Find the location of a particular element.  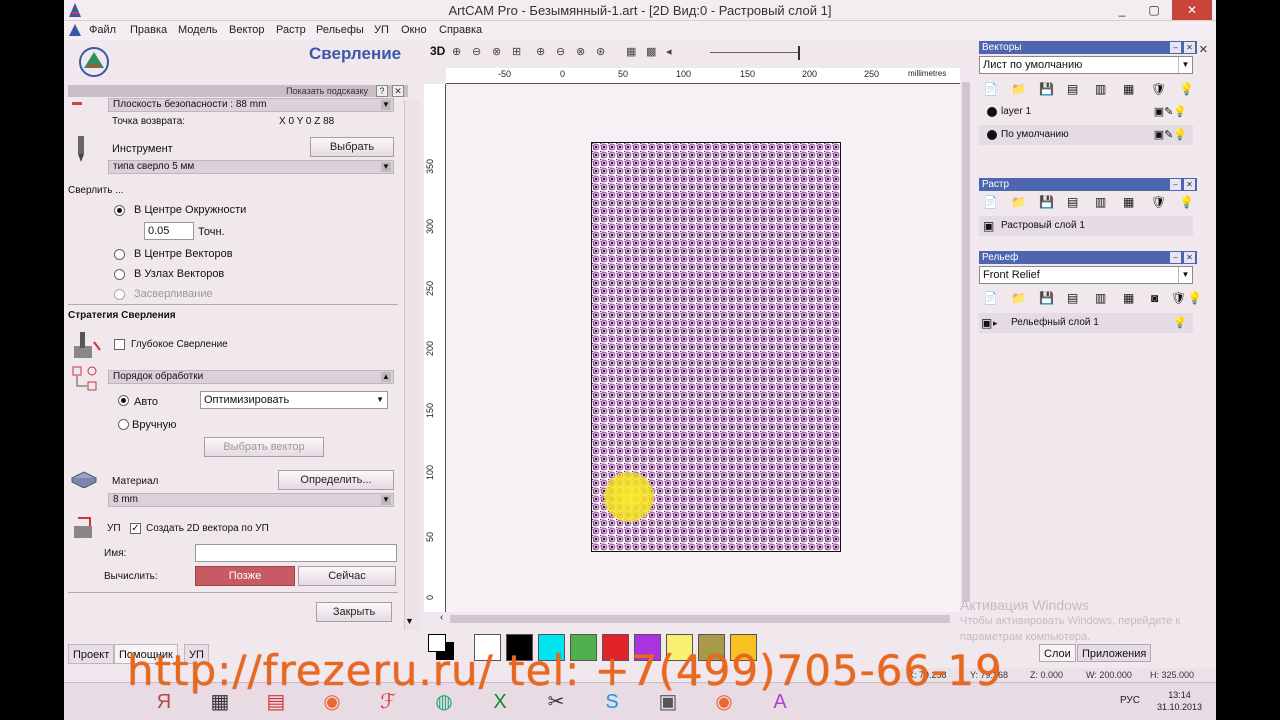

3d-view-button: 3D is located at coordinates (437, 51).